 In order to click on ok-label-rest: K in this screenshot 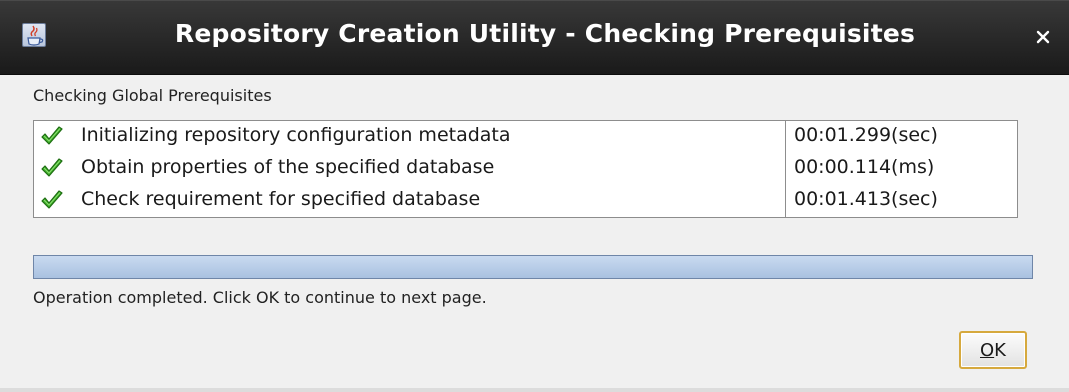, I will do `click(1000, 350)`.